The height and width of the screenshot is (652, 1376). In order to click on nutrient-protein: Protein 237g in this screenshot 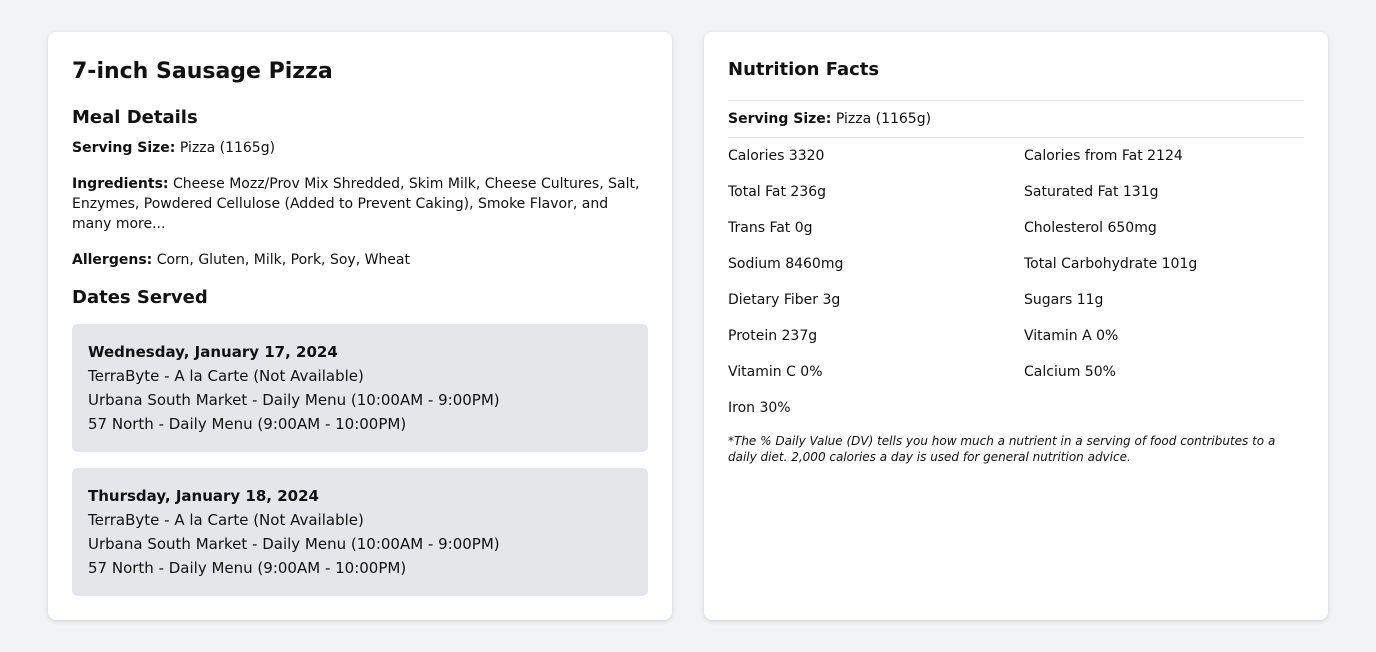, I will do `click(773, 336)`.